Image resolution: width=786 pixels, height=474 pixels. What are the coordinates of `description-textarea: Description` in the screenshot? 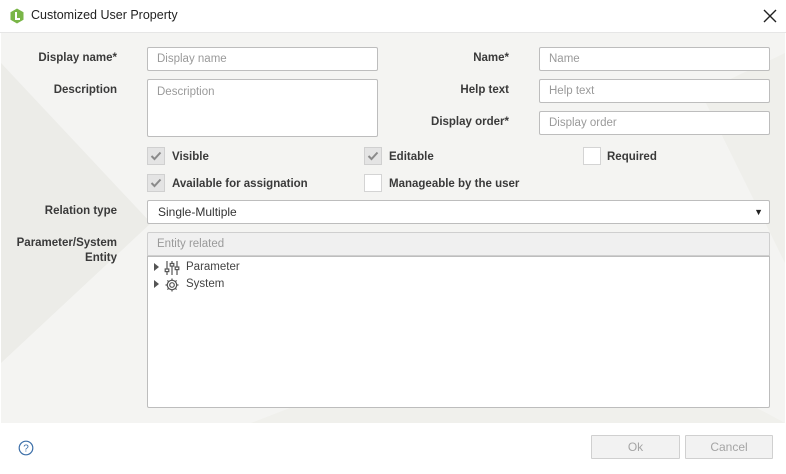 It's located at (262, 108).